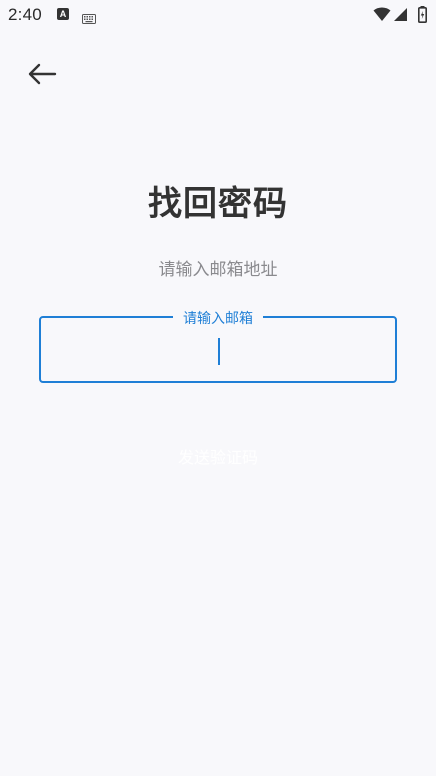 This screenshot has width=436, height=776. Describe the element at coordinates (218, 318) in the screenshot. I see `email-field-label: 请输入邮箱` at that location.